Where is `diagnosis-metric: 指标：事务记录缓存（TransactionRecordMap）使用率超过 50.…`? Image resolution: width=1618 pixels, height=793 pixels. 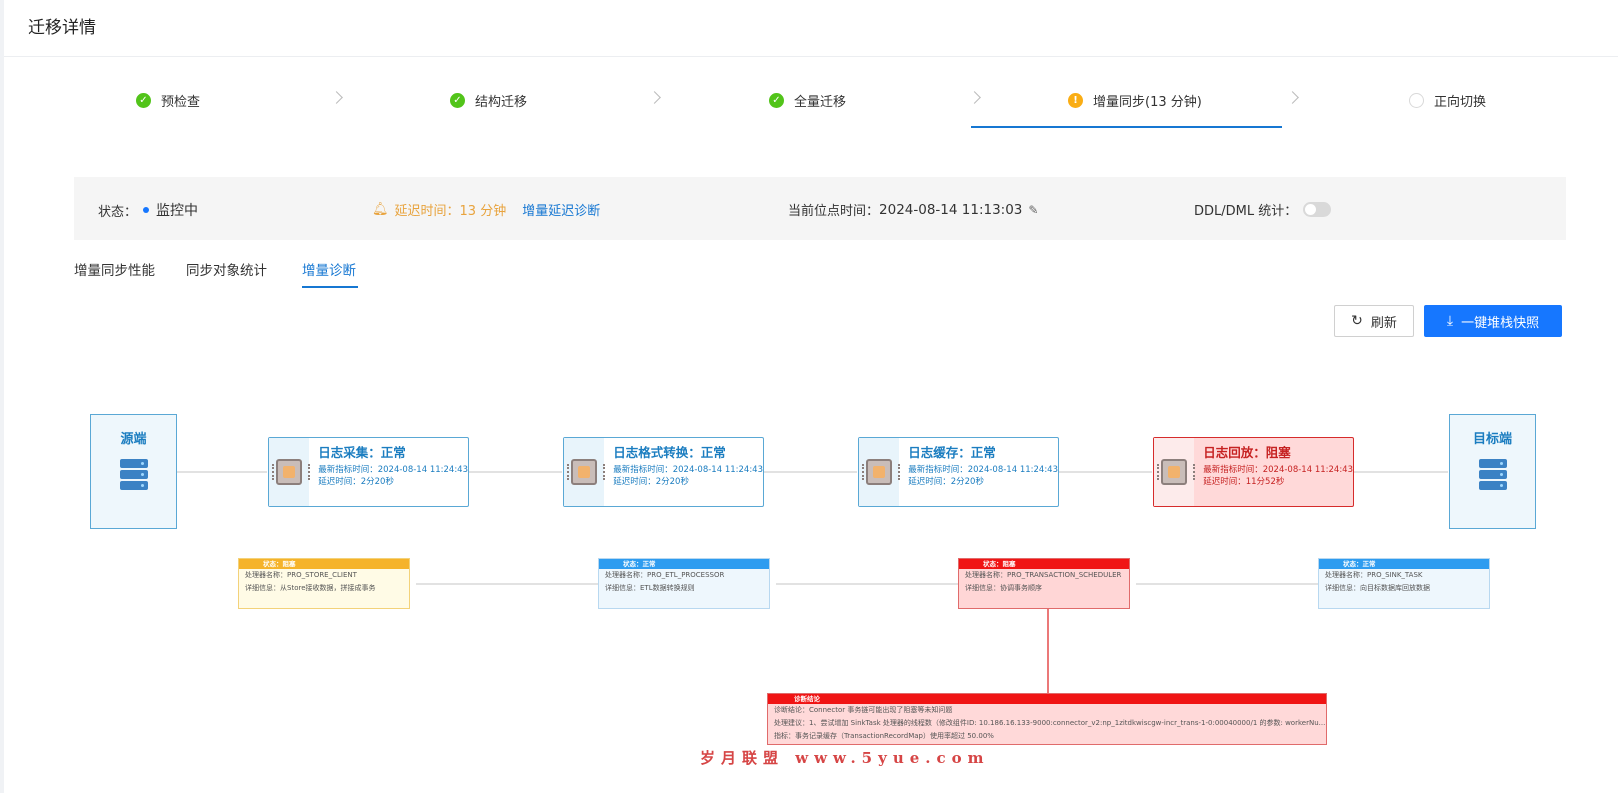
diagnosis-metric: 指标：事务记录缓存（TransactionRecordMap）使用率超过 50.… is located at coordinates (884, 736).